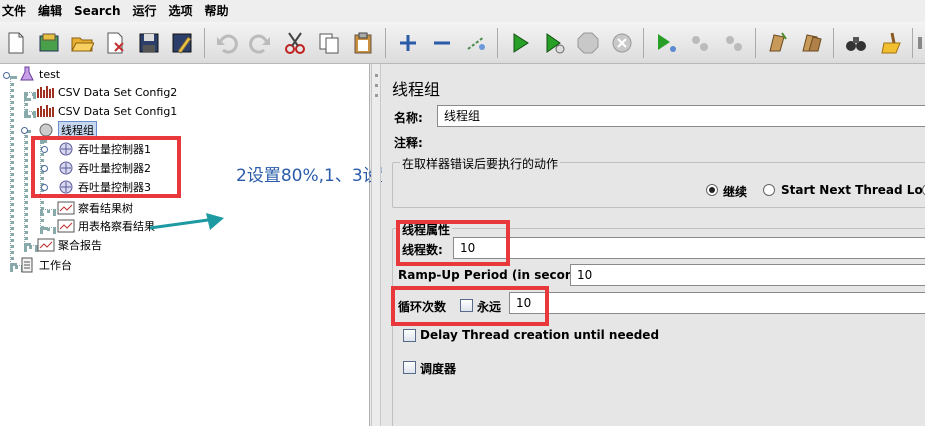 The height and width of the screenshot is (426, 925). What do you see at coordinates (540, 335) in the screenshot?
I see `delay-thread-label: Delay Thread creation until needed` at bounding box center [540, 335].